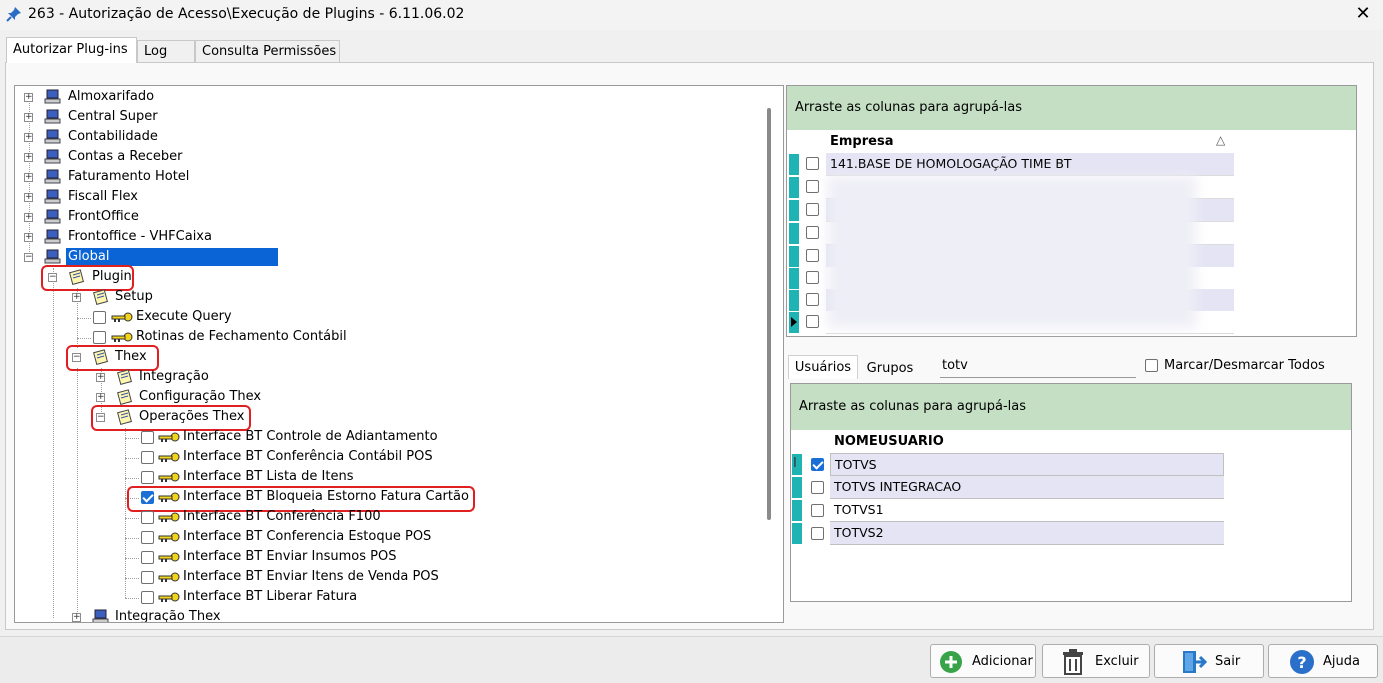 This screenshot has width=1383, height=683. Describe the element at coordinates (1323, 661) in the screenshot. I see `help-button: ? Ajuda` at that location.